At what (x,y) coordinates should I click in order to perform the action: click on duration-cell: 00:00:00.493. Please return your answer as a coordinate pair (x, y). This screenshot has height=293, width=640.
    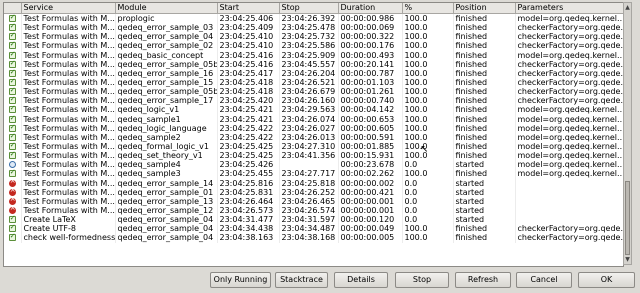
    Looking at the image, I should click on (370, 55).